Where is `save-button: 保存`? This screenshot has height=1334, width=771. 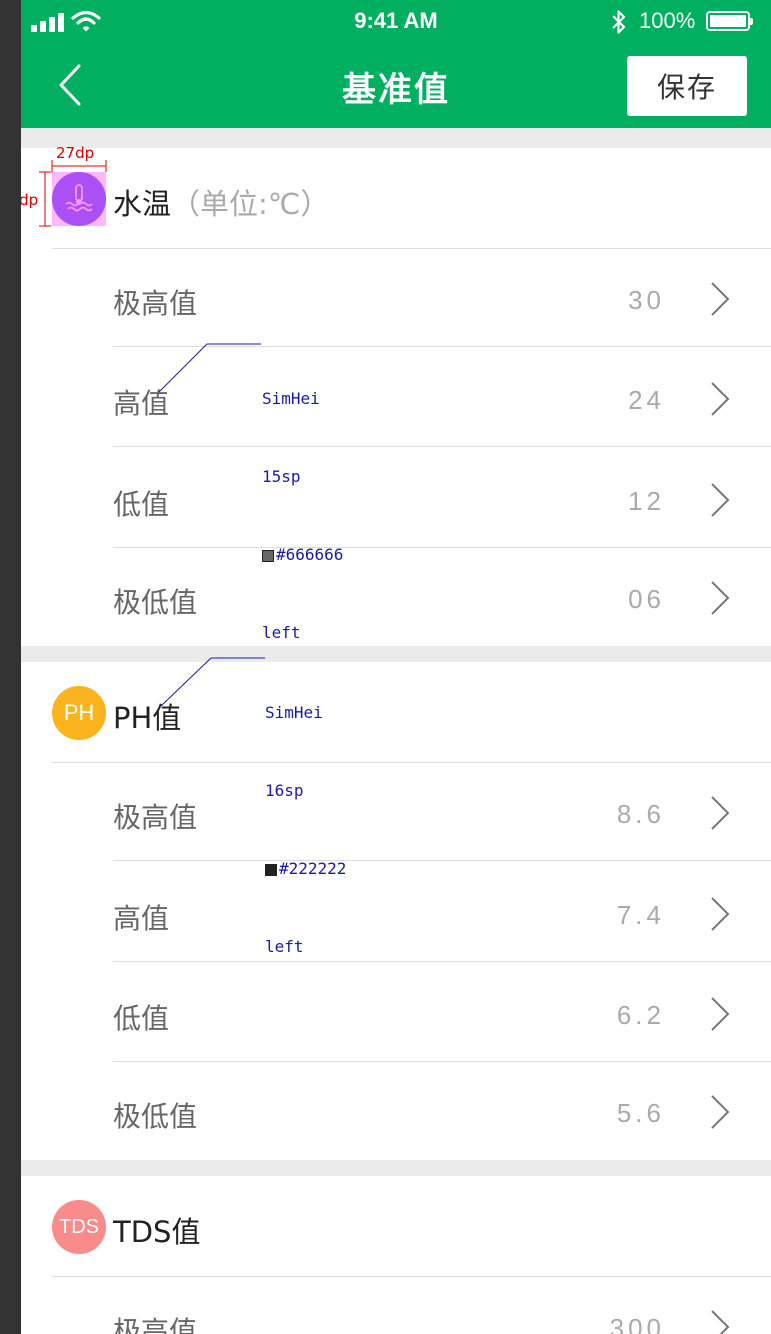
save-button: 保存 is located at coordinates (687, 86).